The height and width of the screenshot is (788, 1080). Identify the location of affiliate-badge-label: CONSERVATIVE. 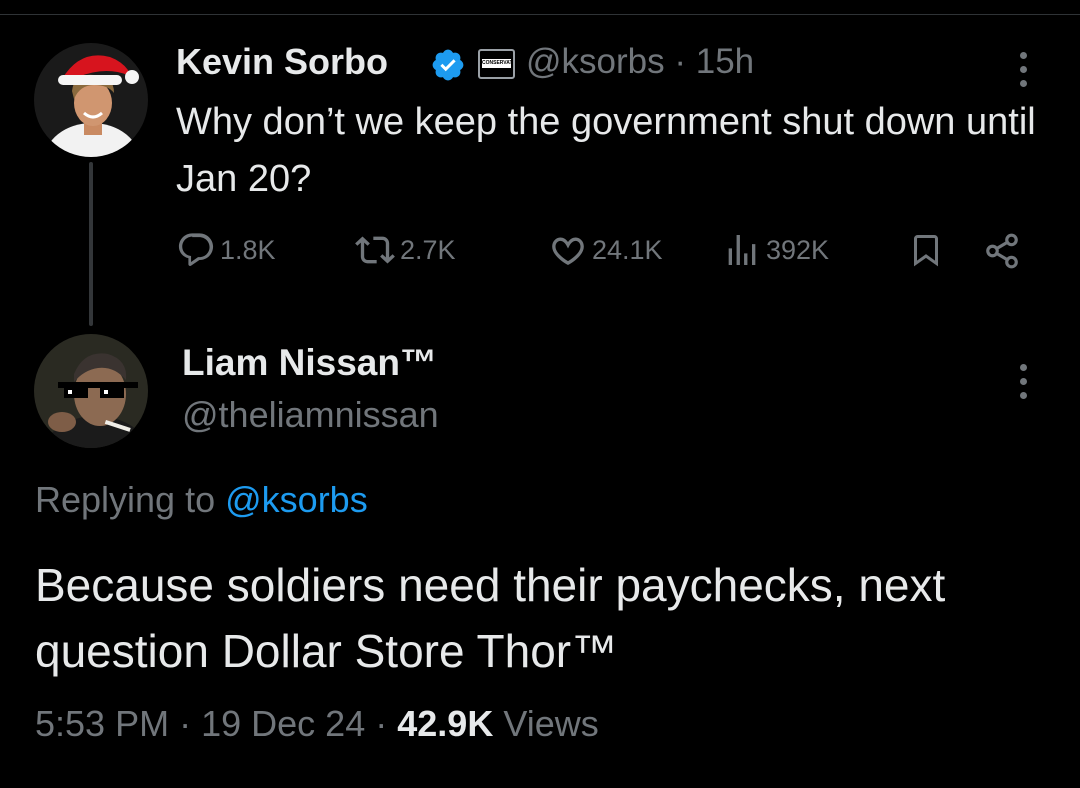
(496, 63).